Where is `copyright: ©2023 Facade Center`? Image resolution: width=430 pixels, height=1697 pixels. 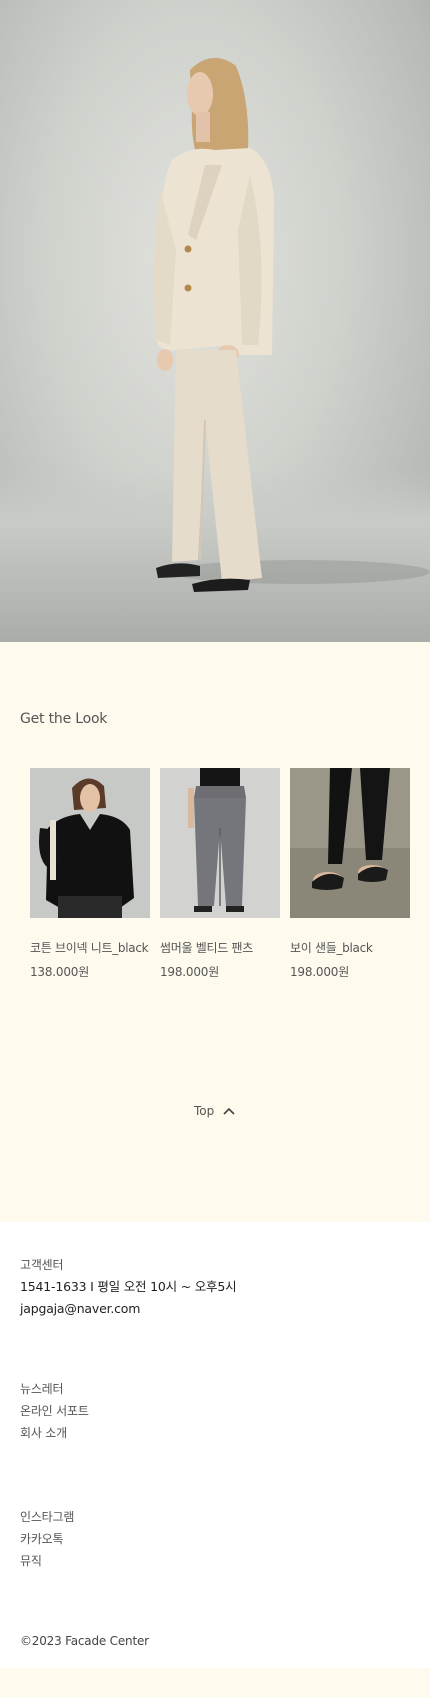
copyright: ©2023 Facade Center is located at coordinates (84, 1641).